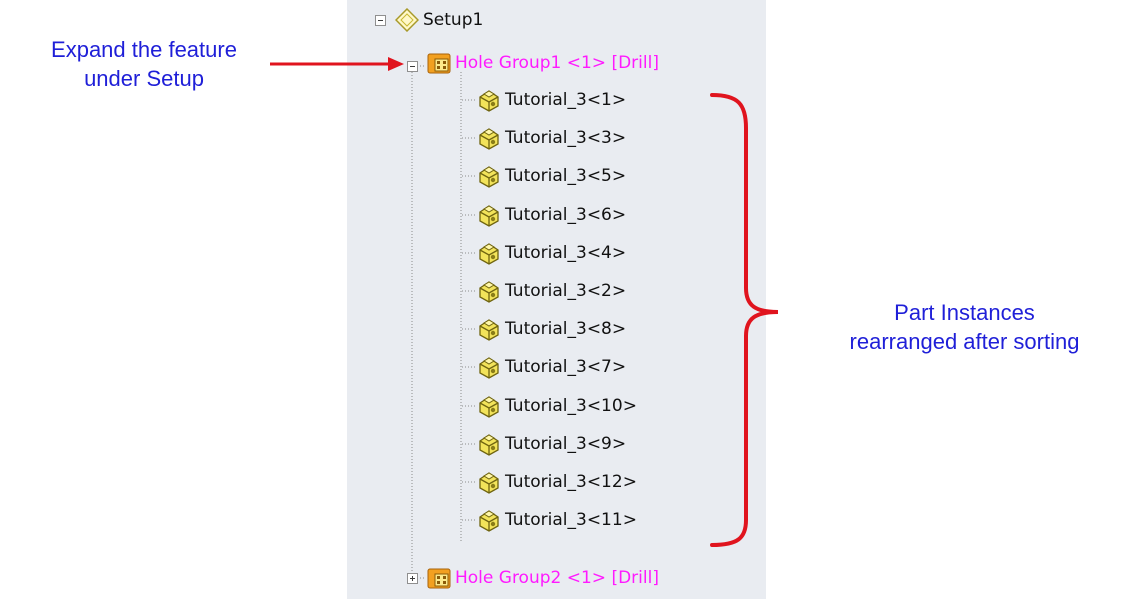 This screenshot has height=599, width=1137. I want to click on hole-group1-label: Hole Group1 <1> [Drill], so click(557, 63).